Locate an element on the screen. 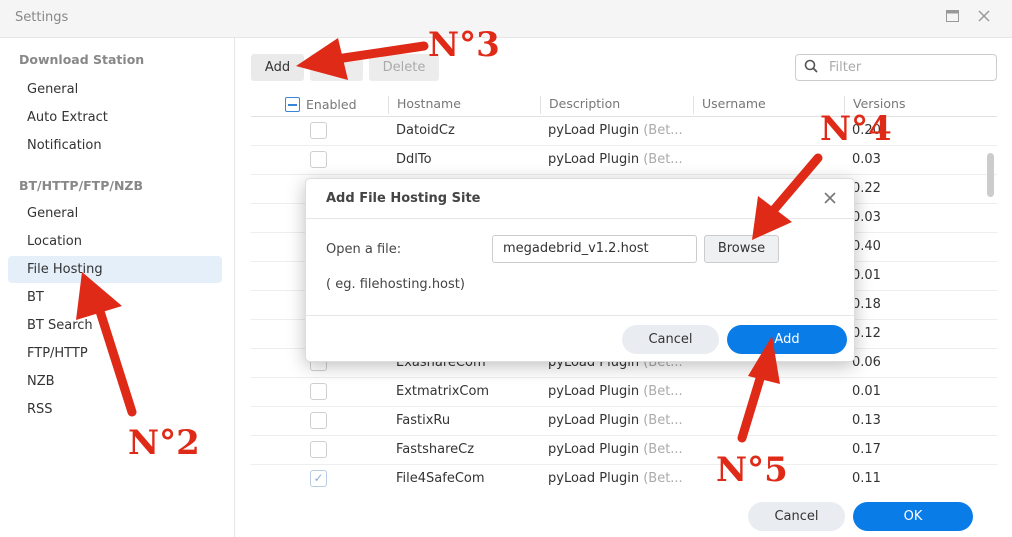 Image resolution: width=1012 pixels, height=537 pixels. table-row: DdlTo pyLoad Plugin (Bet... 0.03 is located at coordinates (624, 160).